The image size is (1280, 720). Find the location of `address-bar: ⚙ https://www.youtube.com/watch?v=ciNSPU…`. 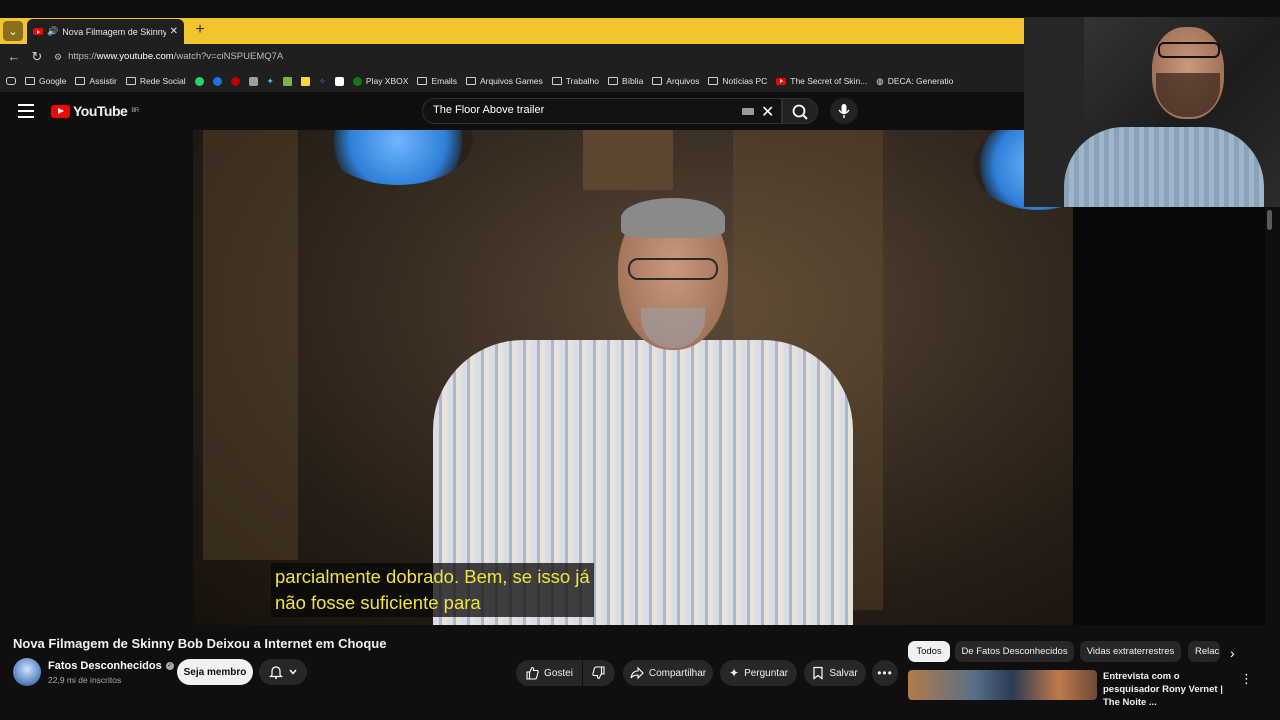

address-bar: ⚙ https://www.youtube.com/watch?v=ciNSPU… is located at coordinates (538, 57).